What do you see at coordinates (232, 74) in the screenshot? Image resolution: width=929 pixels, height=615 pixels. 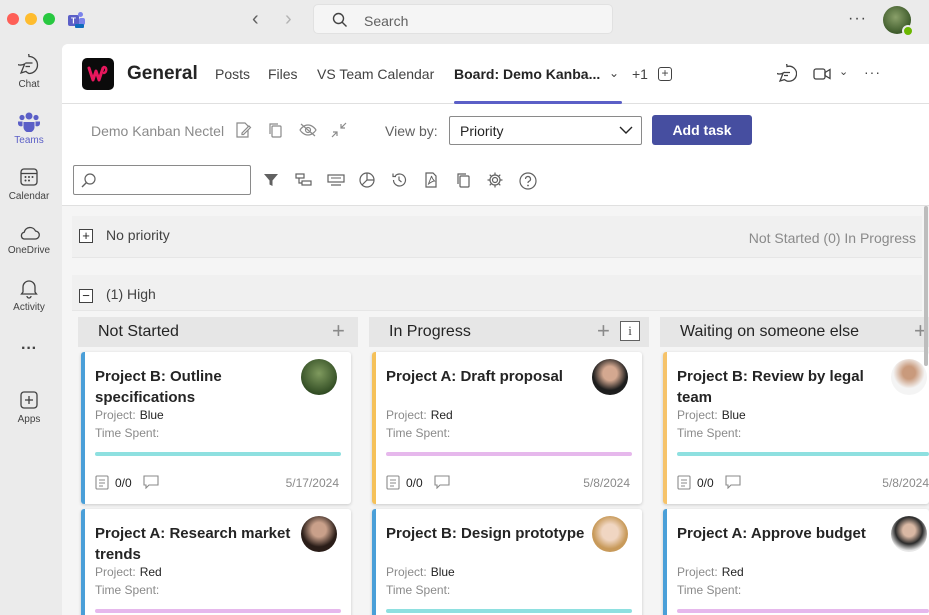 I see `tab-posts: Posts` at bounding box center [232, 74].